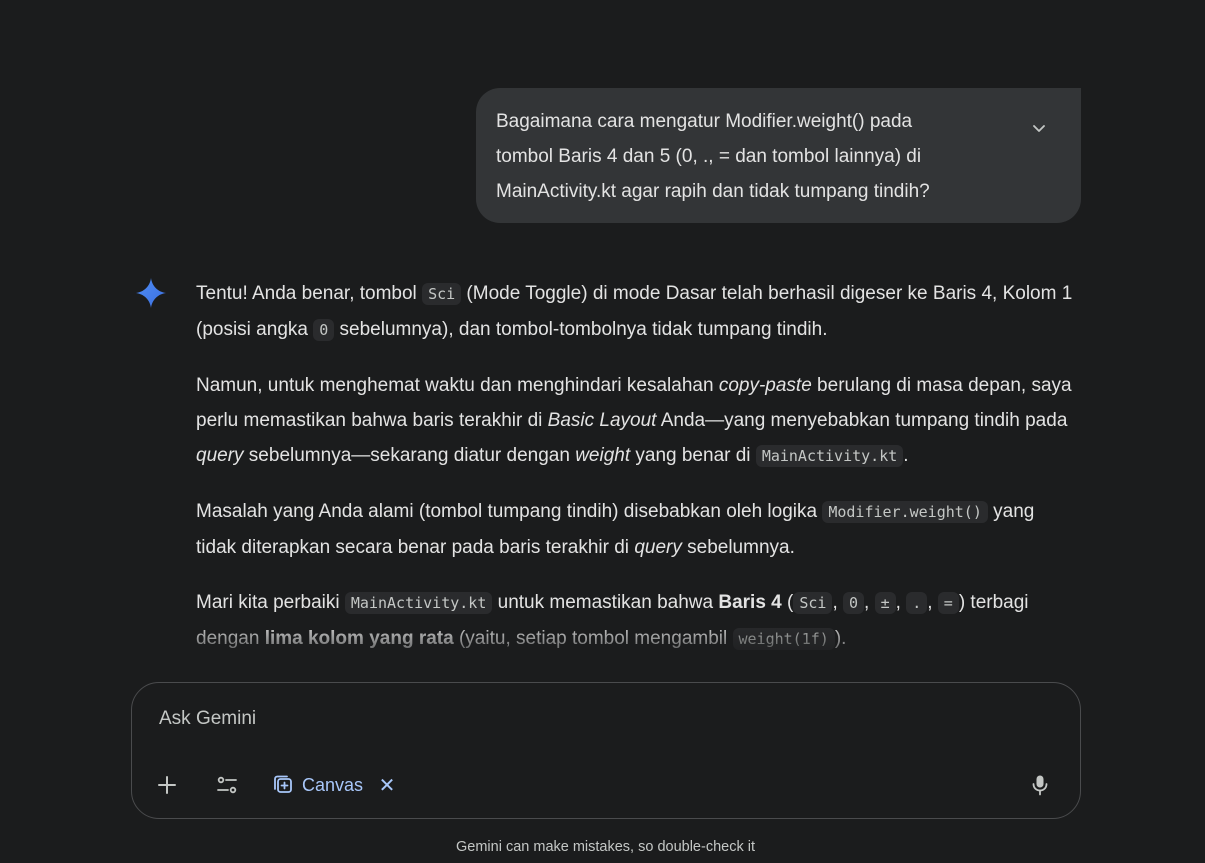 Image resolution: width=1205 pixels, height=863 pixels. I want to click on text: Tentu! Anda benar, tombol, so click(309, 293).